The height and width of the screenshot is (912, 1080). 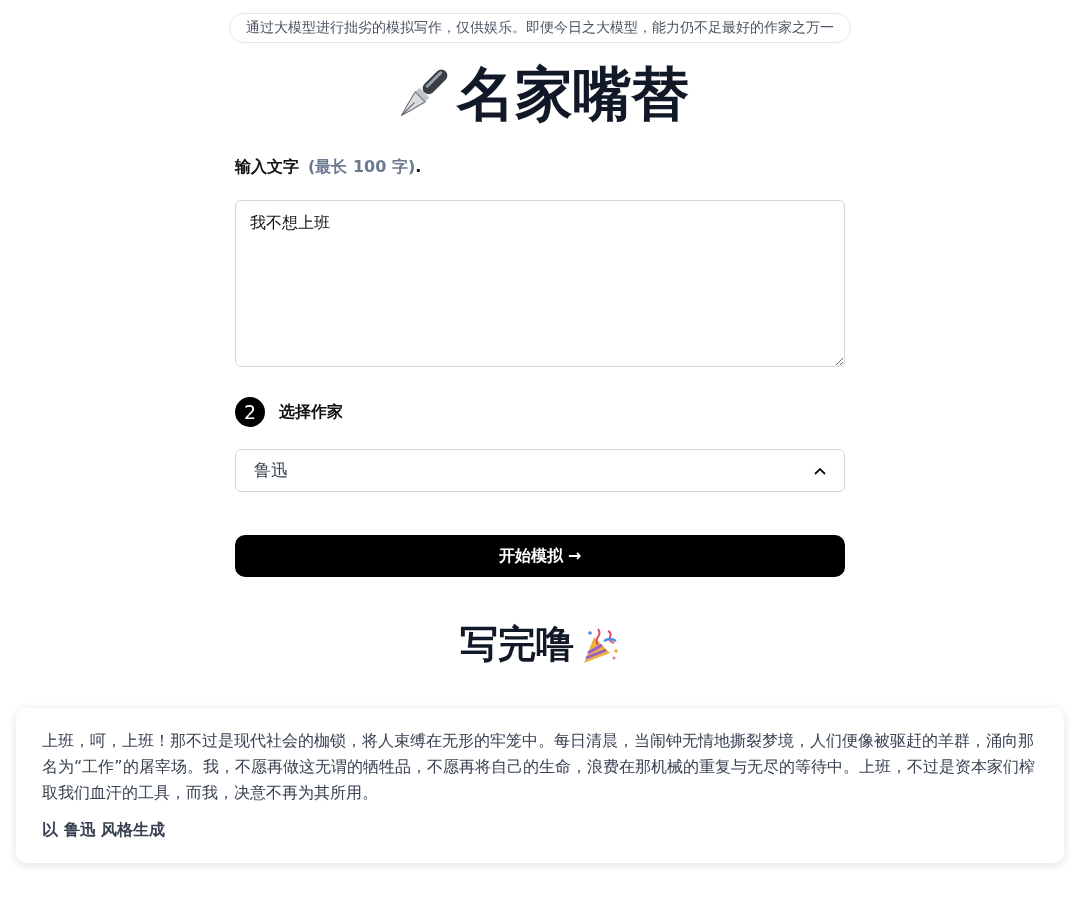 I want to click on length-hint: (最长 100 字), so click(x=362, y=166).